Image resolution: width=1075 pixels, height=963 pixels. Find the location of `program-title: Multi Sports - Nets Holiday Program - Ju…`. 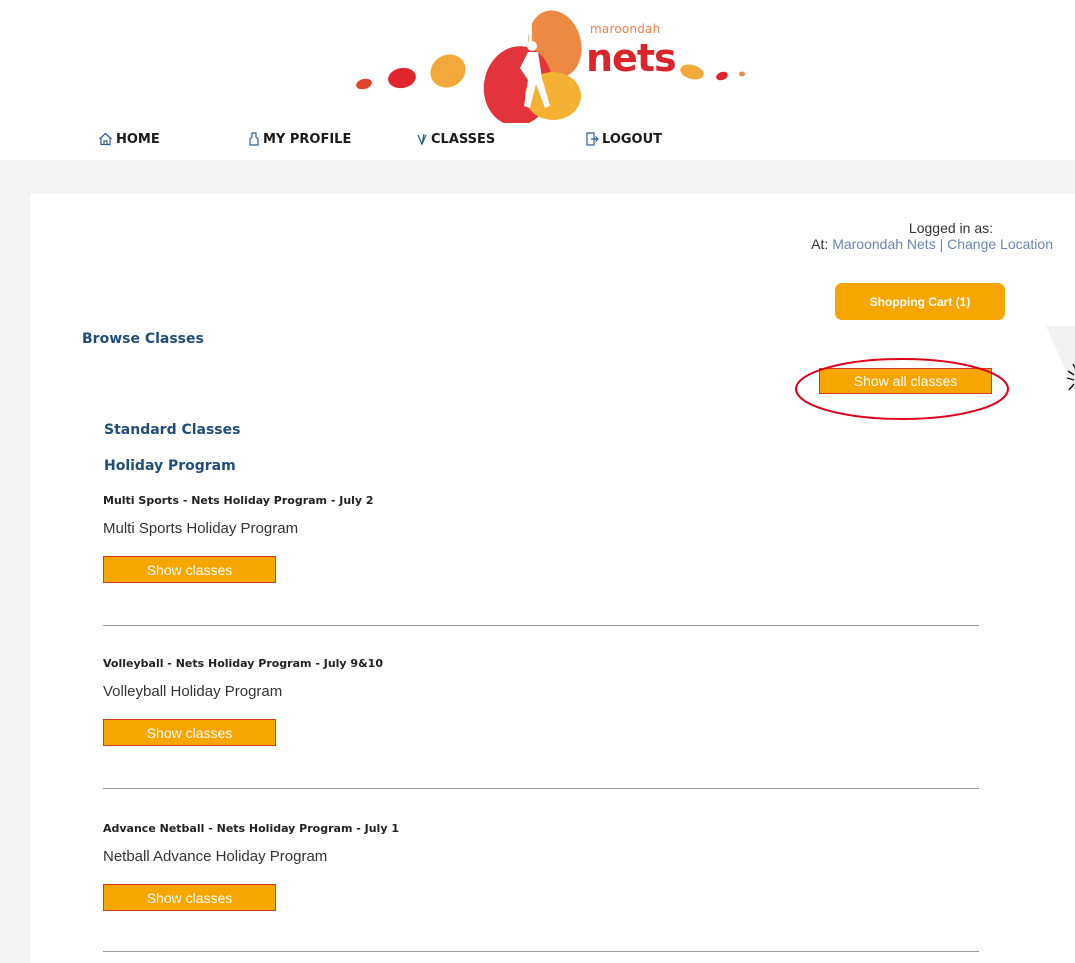

program-title: Multi Sports - Nets Holiday Program - Ju… is located at coordinates (238, 500).